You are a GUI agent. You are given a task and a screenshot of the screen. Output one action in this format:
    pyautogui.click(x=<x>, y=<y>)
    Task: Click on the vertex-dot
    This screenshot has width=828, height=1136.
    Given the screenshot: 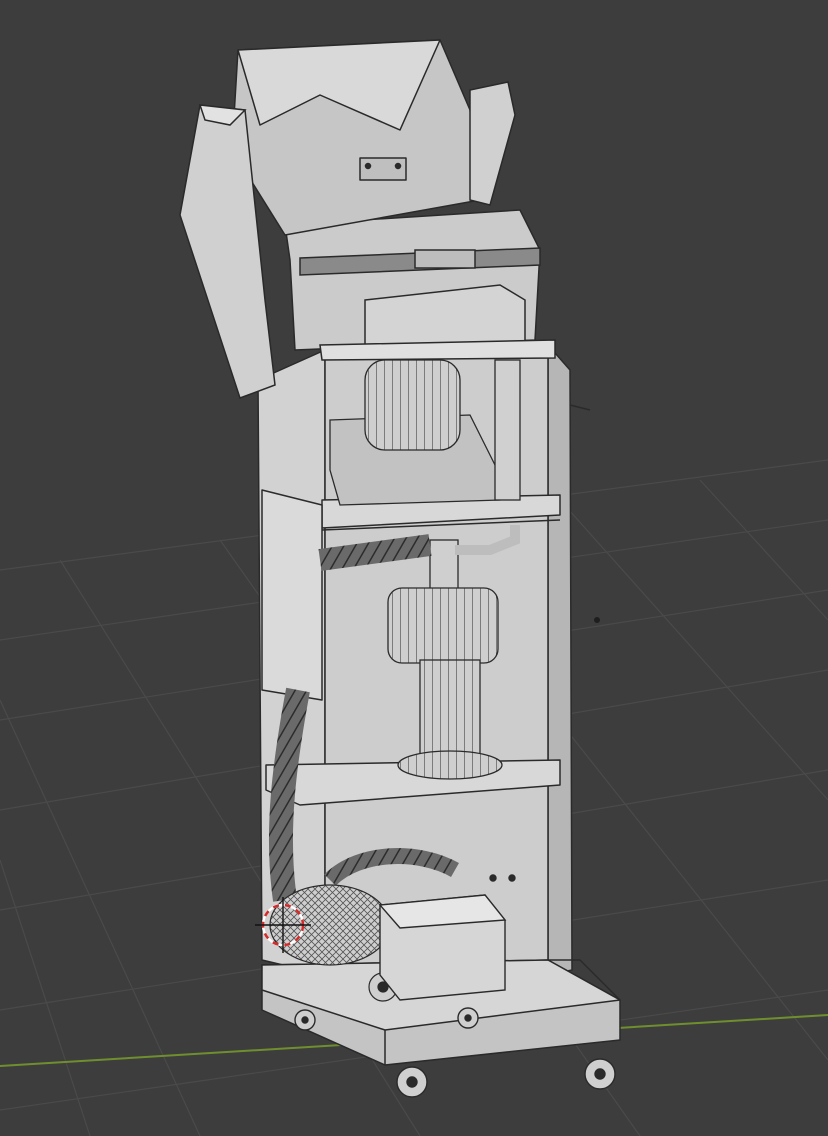 What is the action you would take?
    pyautogui.click(x=597, y=620)
    